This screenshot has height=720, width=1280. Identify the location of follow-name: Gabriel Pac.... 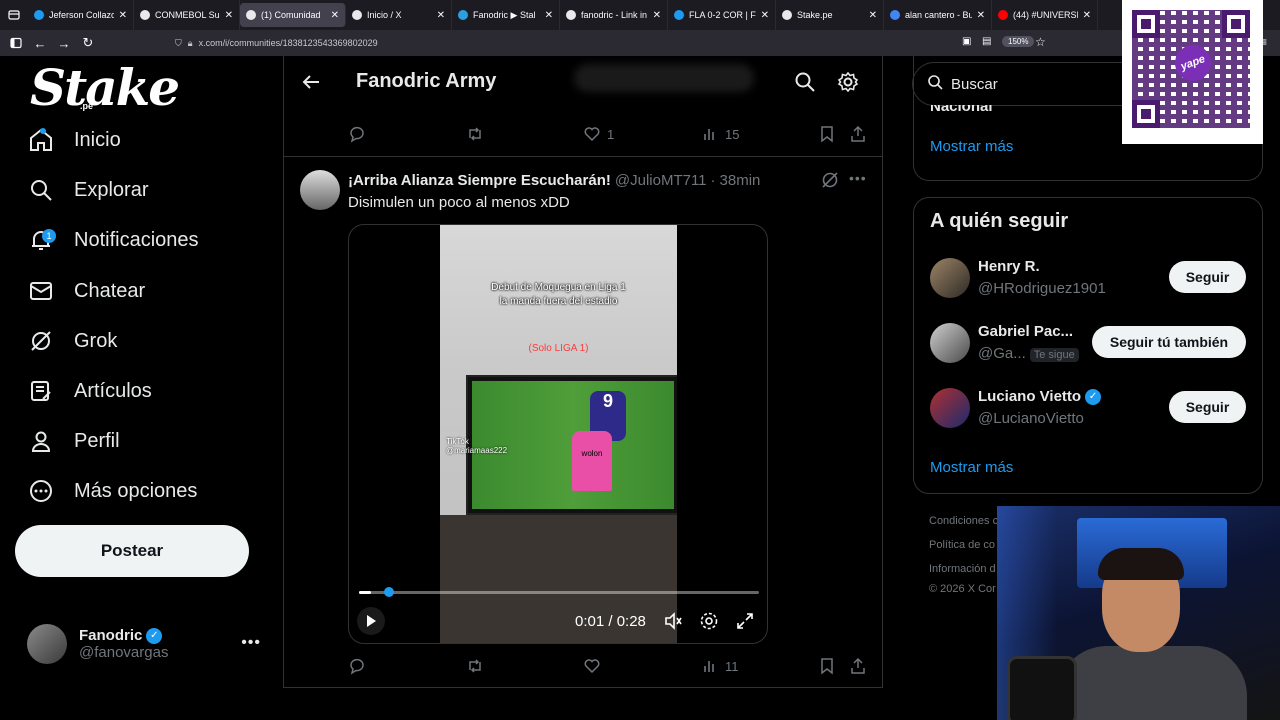
(1025, 331).